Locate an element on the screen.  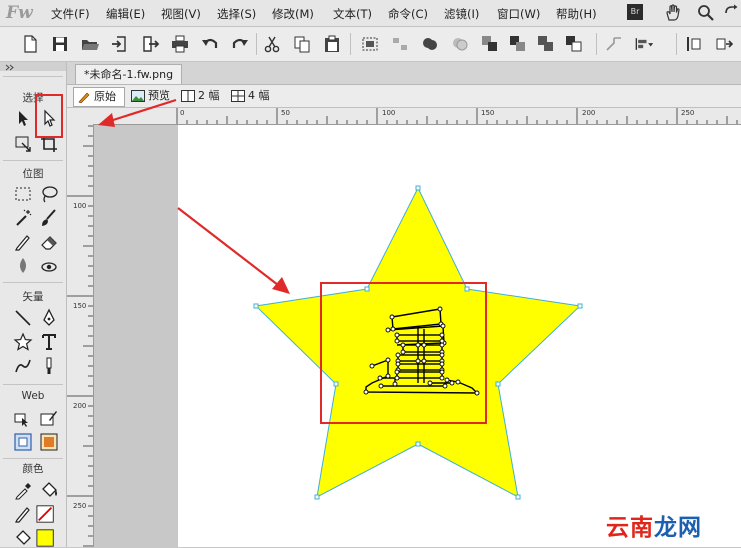
eraser-tool-icon is located at coordinates (49, 242).